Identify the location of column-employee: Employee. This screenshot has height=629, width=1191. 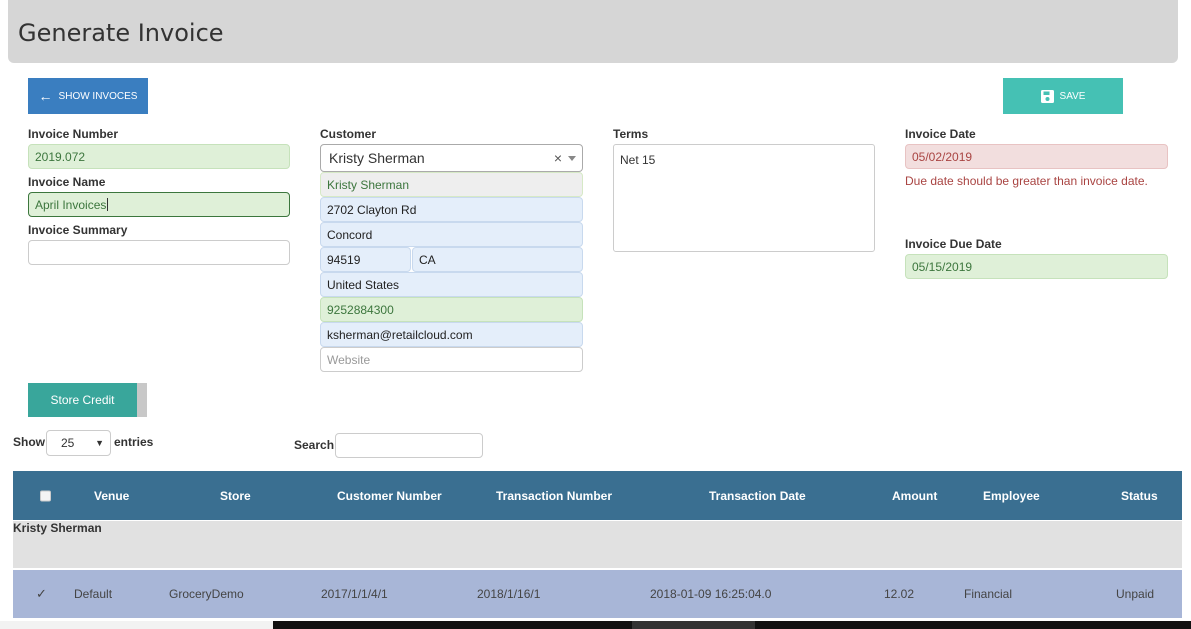
(1011, 496).